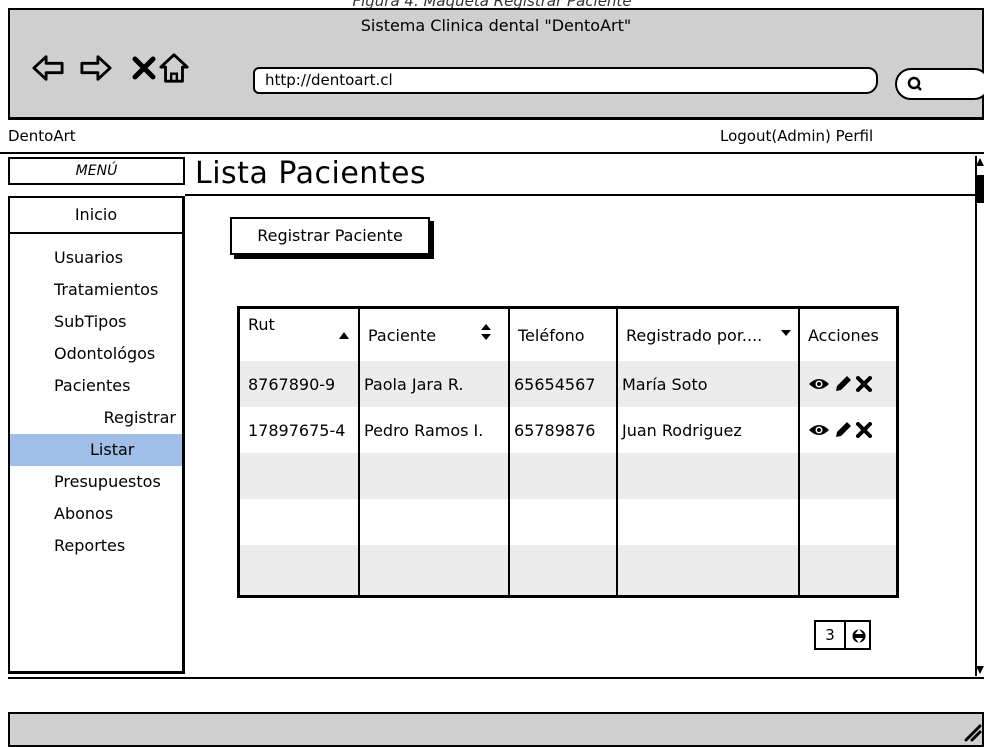  I want to click on column-header-paciente: Paciente, so click(434, 335).